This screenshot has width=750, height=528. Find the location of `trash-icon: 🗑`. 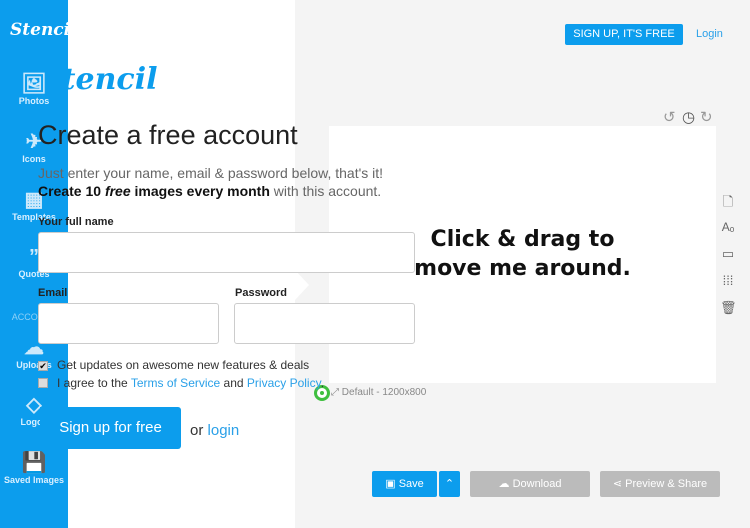

trash-icon: 🗑 is located at coordinates (728, 308).